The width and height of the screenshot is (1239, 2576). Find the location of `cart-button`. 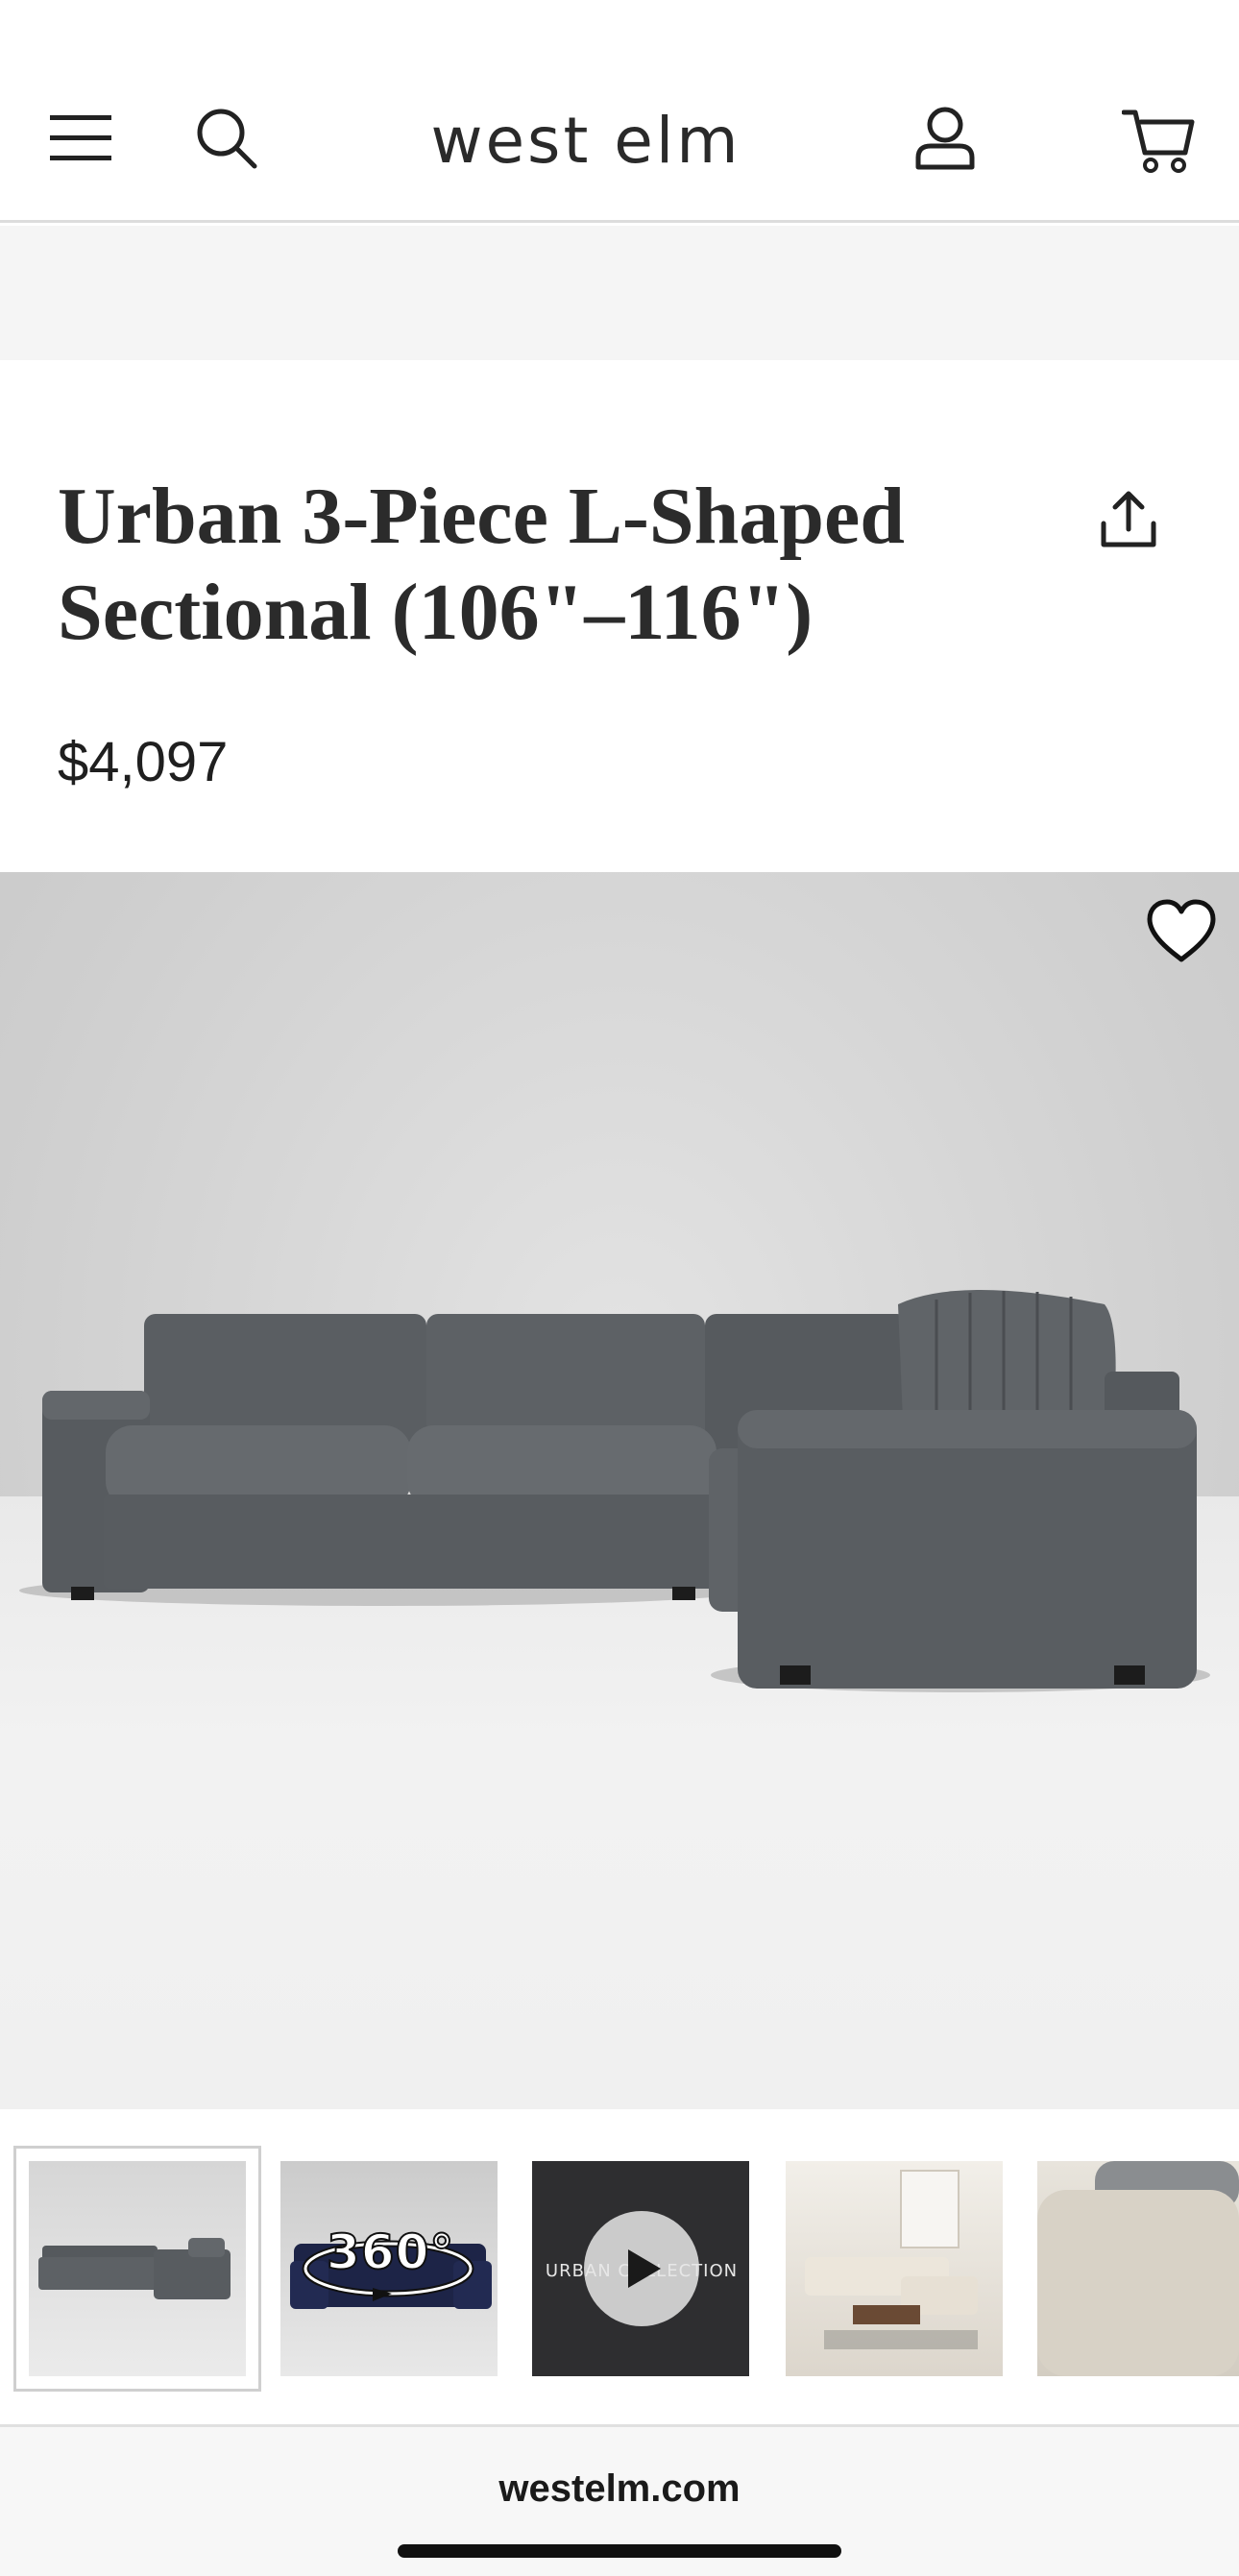

cart-button is located at coordinates (1158, 140).